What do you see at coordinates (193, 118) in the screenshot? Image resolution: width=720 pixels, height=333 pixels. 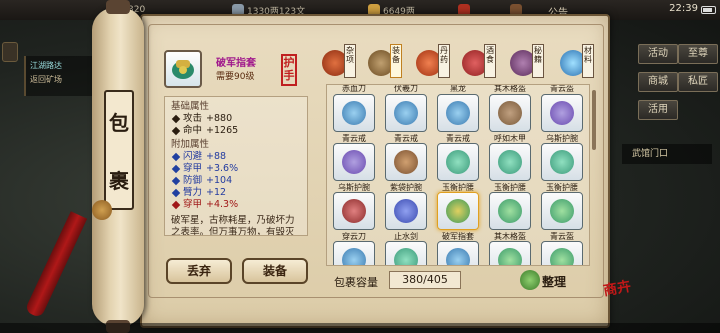 I see `stat-label: 攻击` at bounding box center [193, 118].